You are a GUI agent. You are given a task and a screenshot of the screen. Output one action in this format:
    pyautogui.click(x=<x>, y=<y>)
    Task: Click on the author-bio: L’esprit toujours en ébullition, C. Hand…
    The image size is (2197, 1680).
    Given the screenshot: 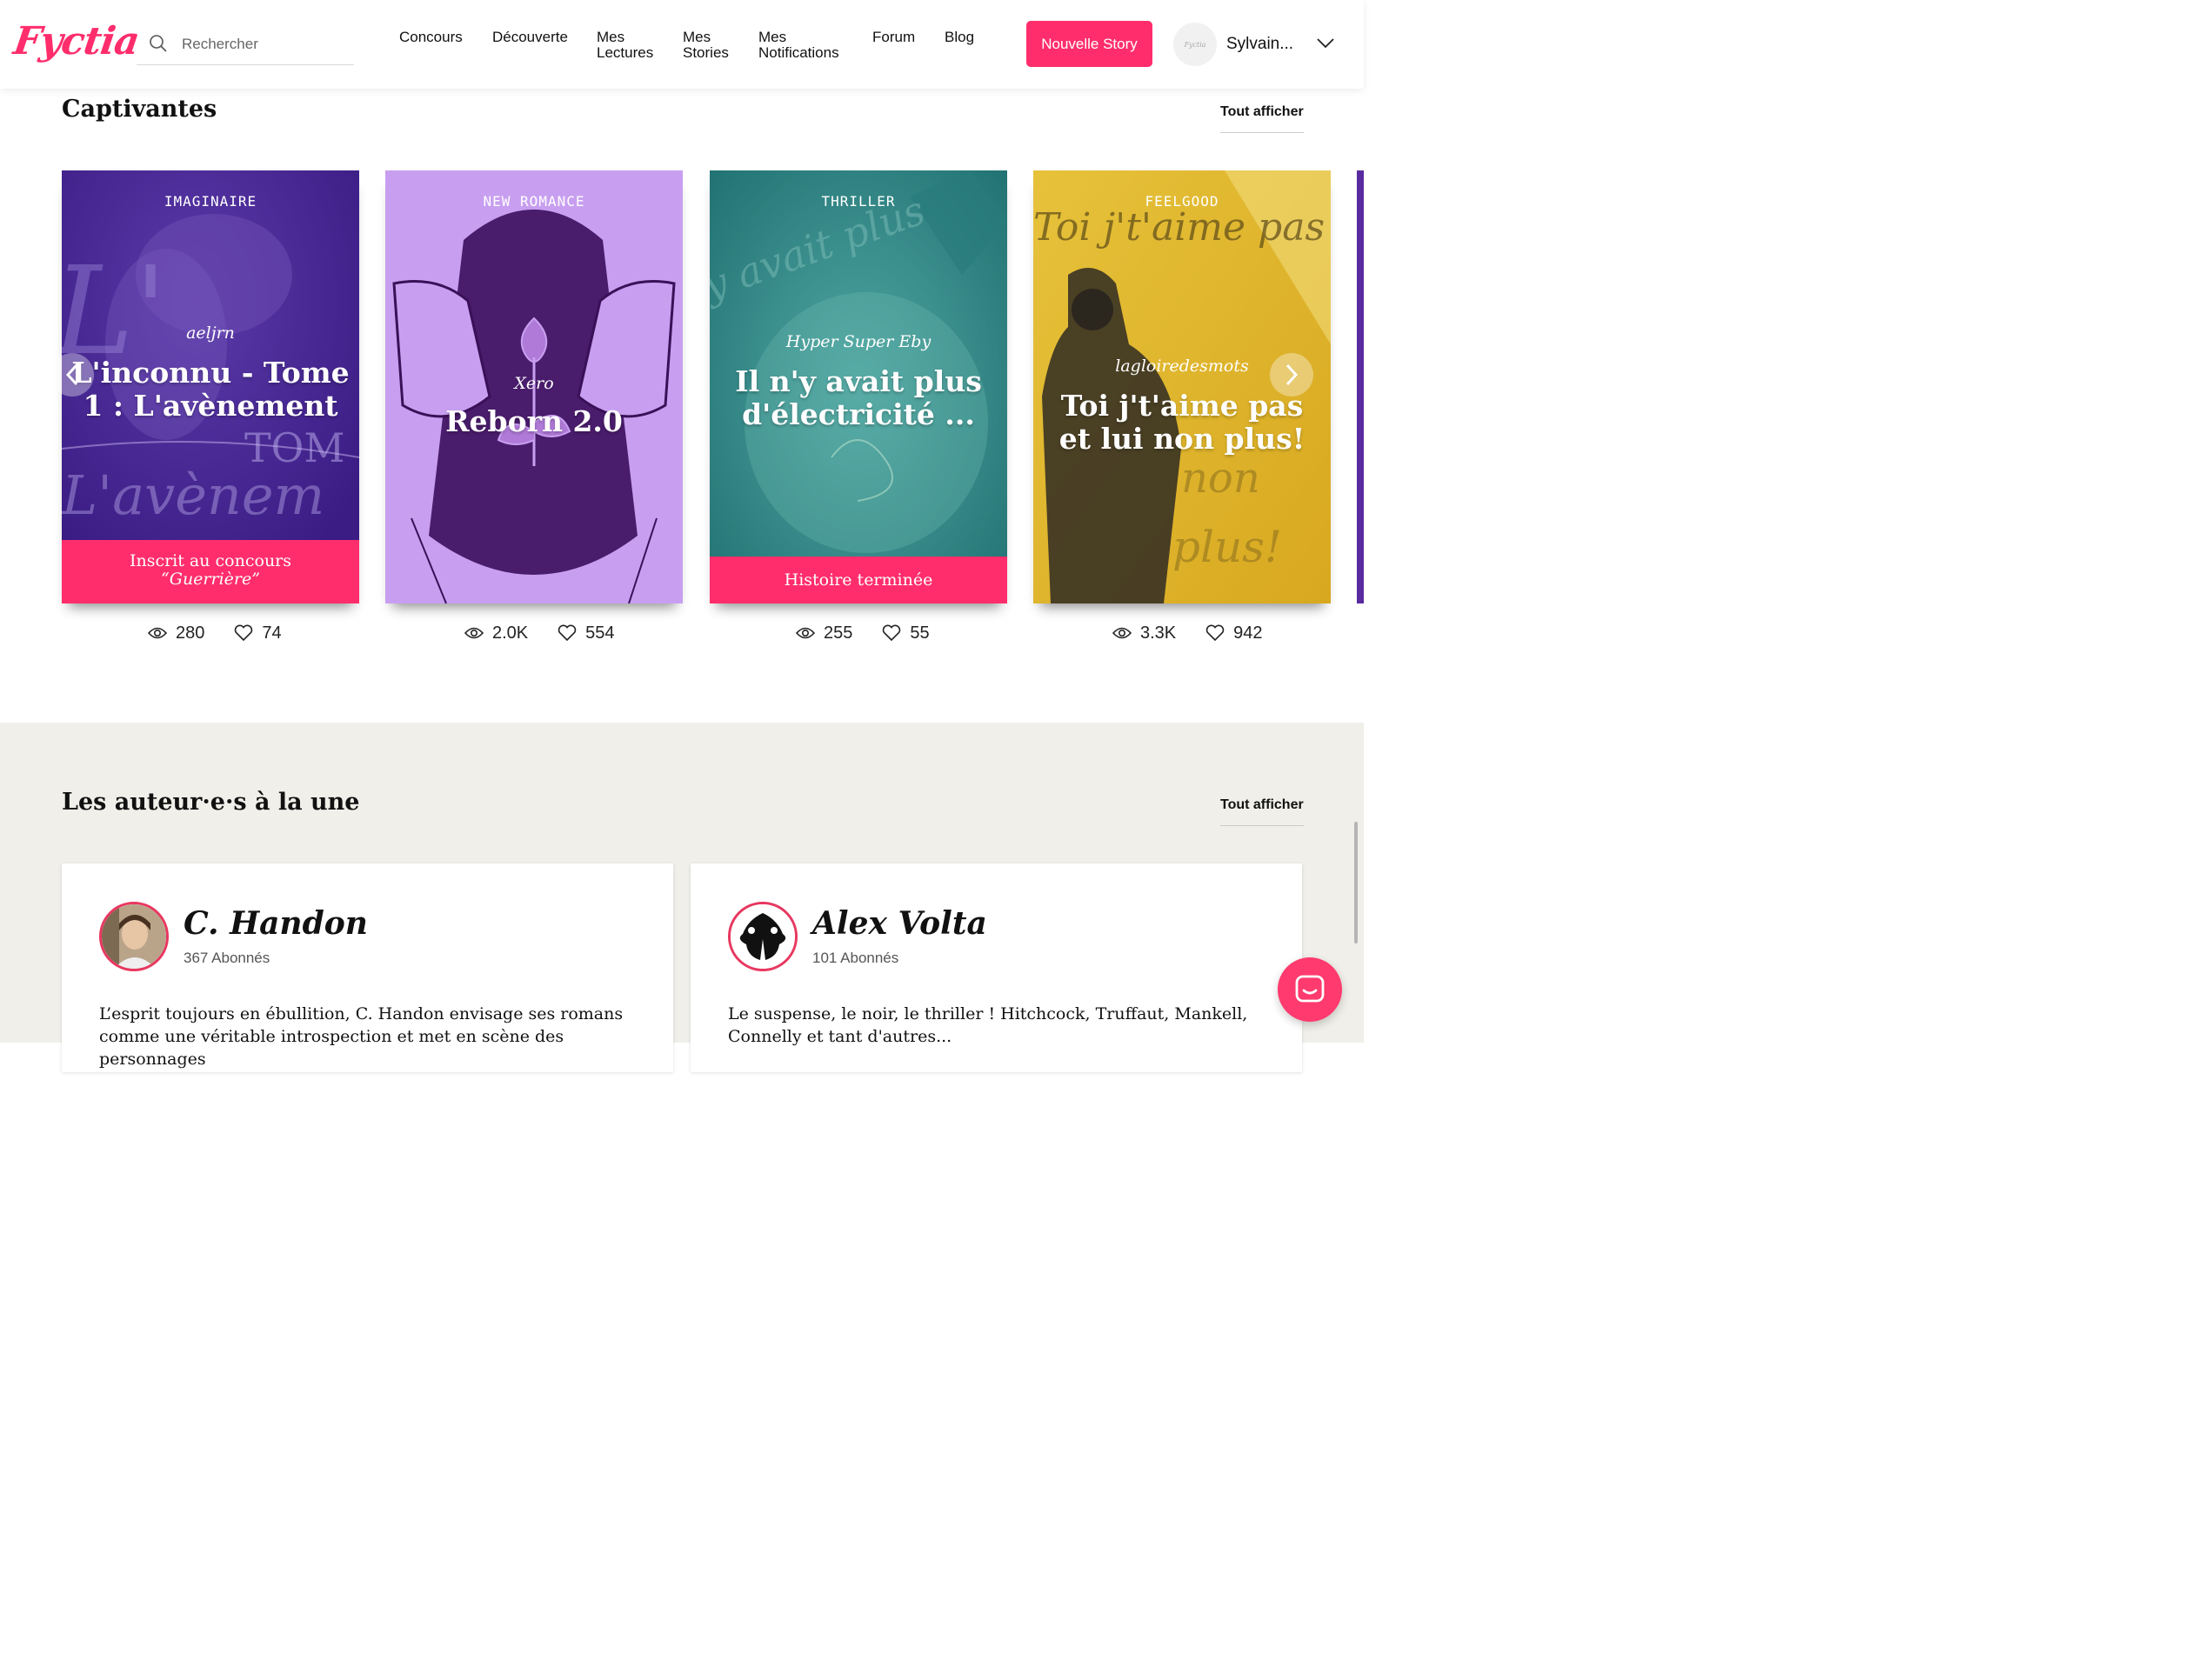 What is the action you would take?
    pyautogui.click(x=361, y=1036)
    